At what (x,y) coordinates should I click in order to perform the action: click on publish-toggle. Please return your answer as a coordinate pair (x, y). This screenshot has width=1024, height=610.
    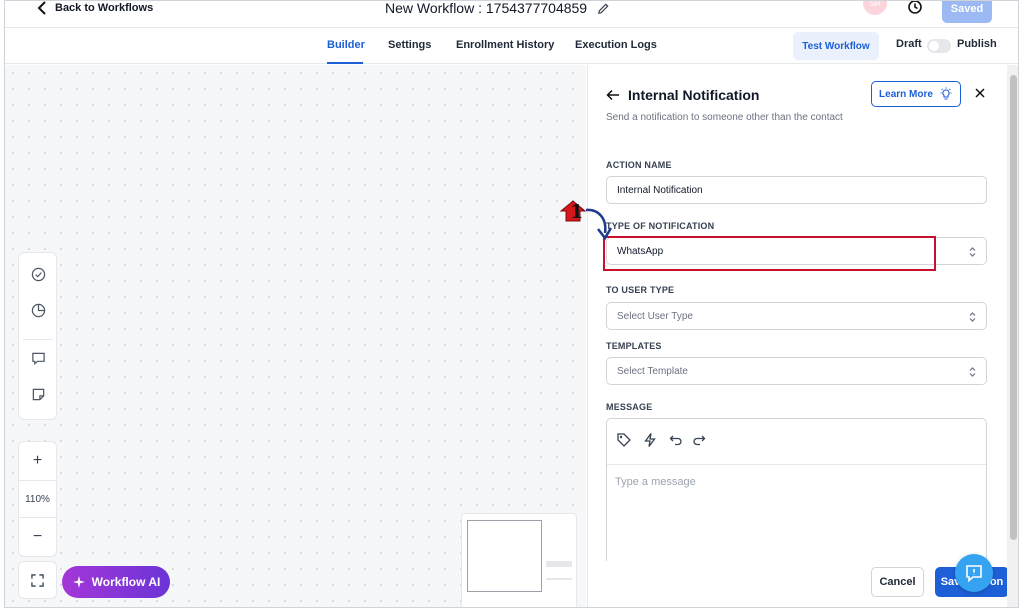
    Looking at the image, I should click on (939, 46).